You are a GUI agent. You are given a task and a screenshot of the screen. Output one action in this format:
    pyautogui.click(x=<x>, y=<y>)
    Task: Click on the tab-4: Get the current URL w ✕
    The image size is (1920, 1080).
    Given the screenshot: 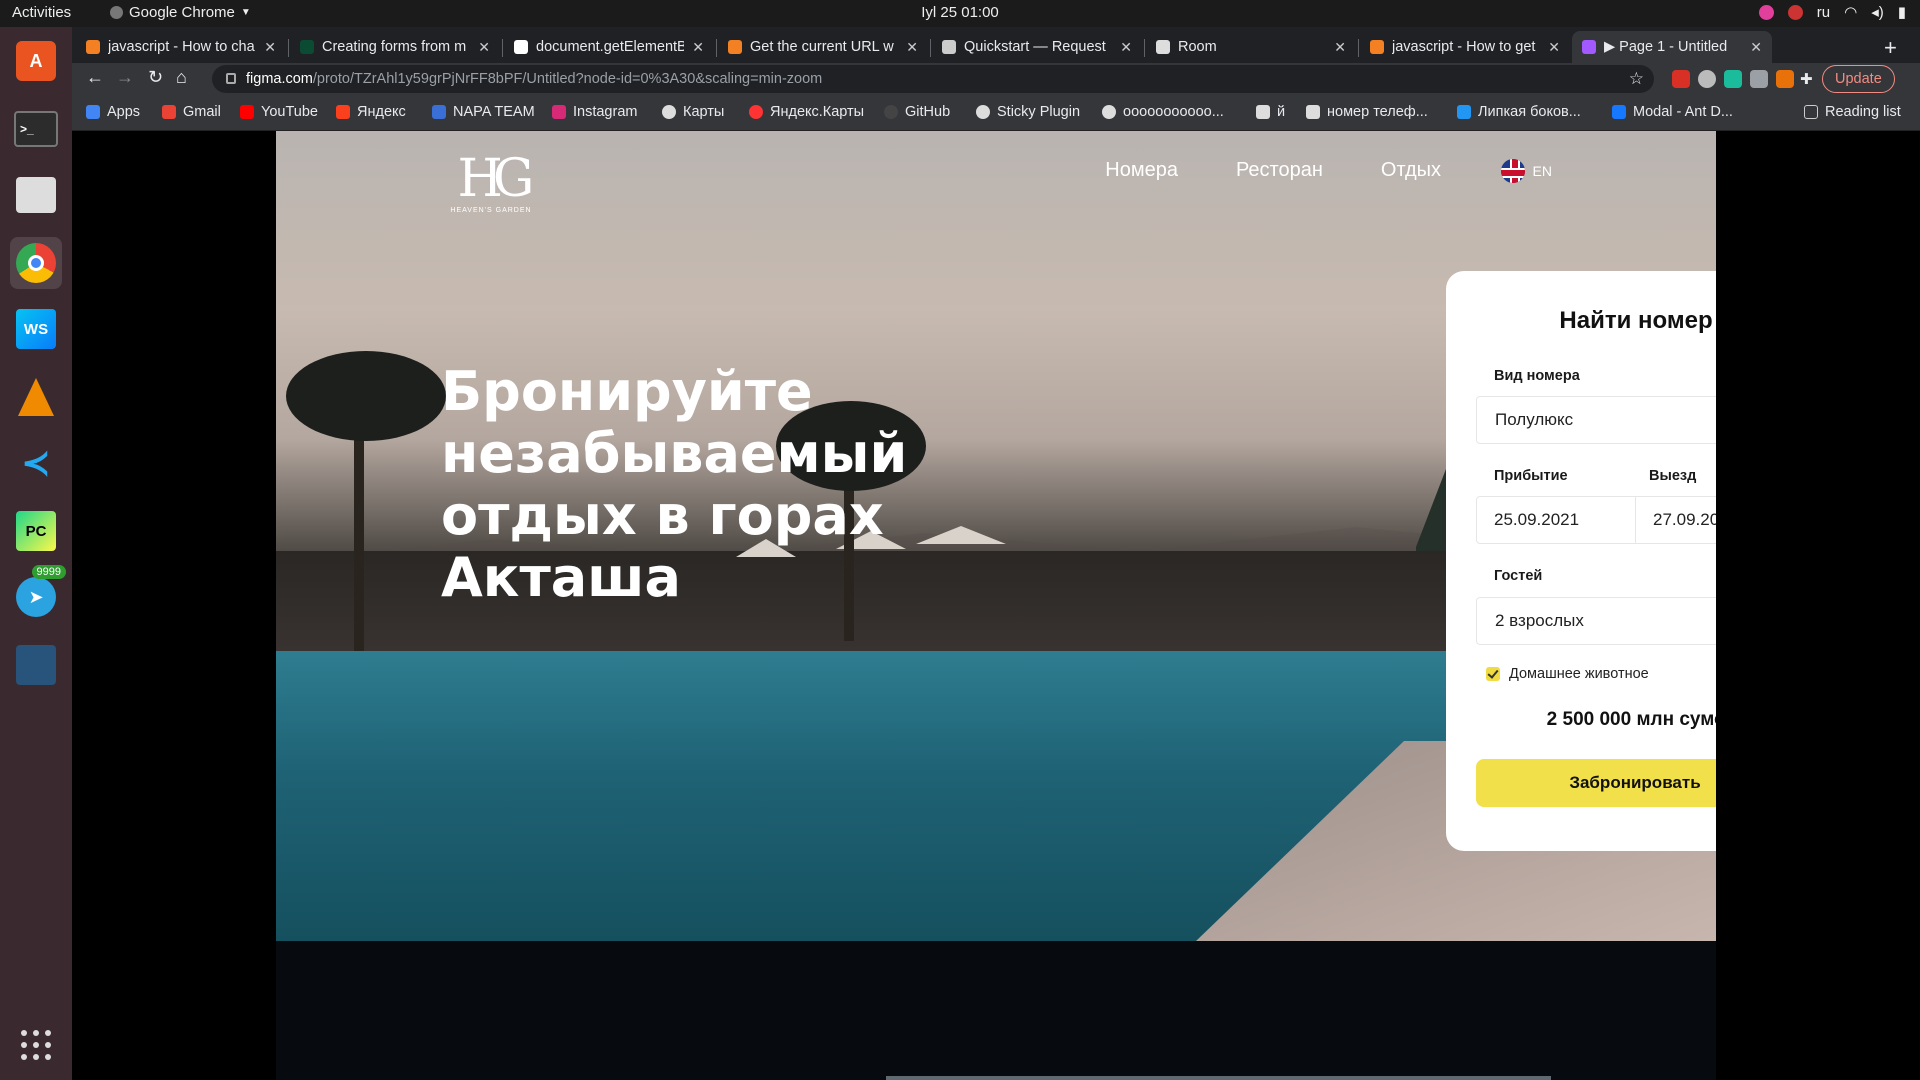 What is the action you would take?
    pyautogui.click(x=823, y=47)
    